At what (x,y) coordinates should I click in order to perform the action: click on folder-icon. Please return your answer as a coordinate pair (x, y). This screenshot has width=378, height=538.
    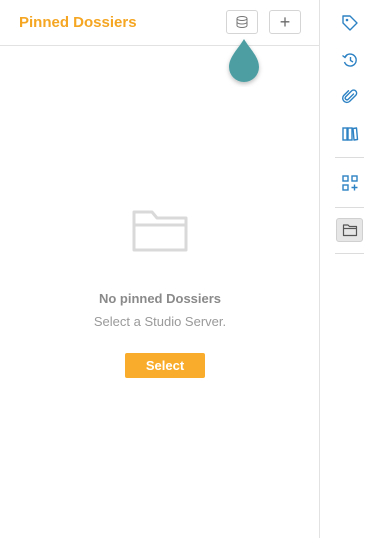
    Looking at the image, I should click on (349, 230).